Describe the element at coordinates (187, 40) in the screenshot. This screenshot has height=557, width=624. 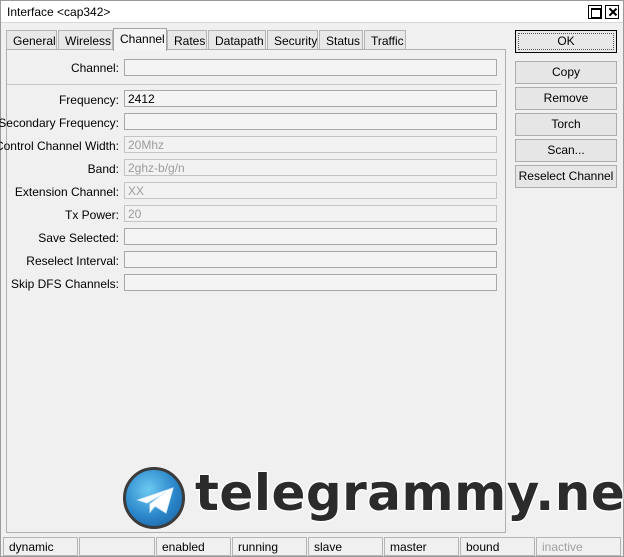
I see `tab-rates: Rates` at that location.